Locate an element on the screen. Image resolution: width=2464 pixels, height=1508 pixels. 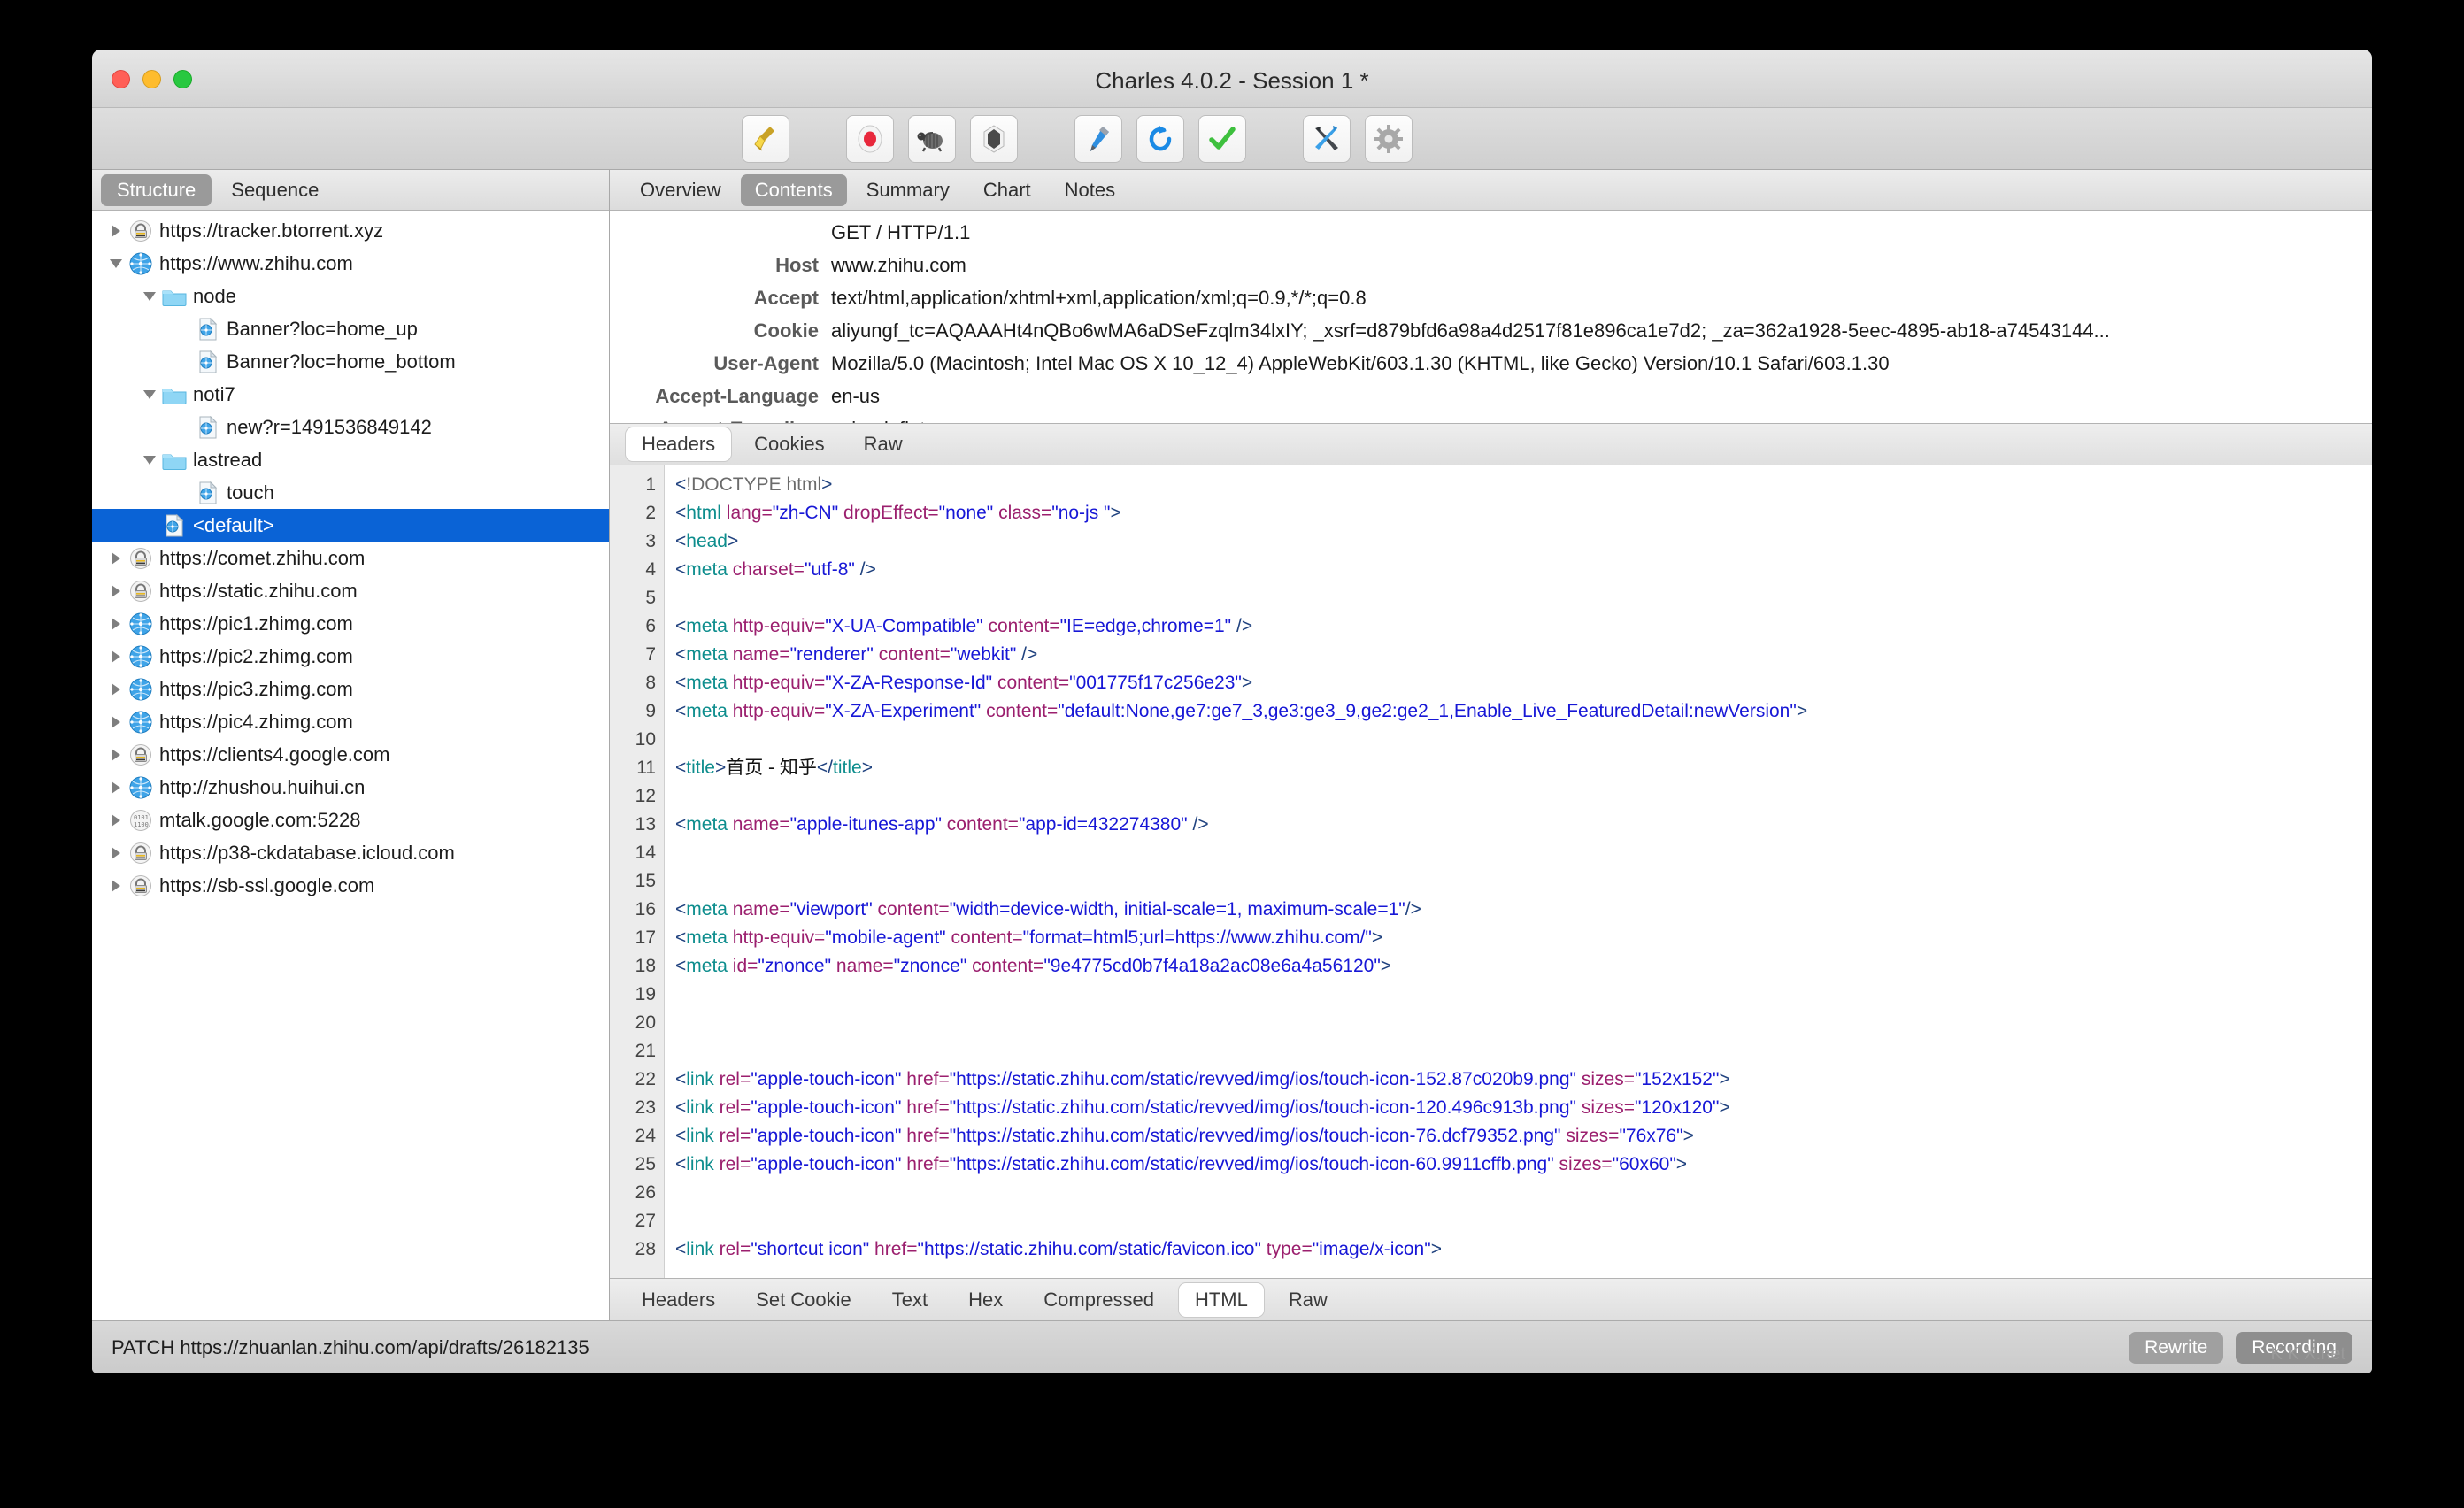
tree-row: https://www.zhihu.com is located at coordinates (350, 263).